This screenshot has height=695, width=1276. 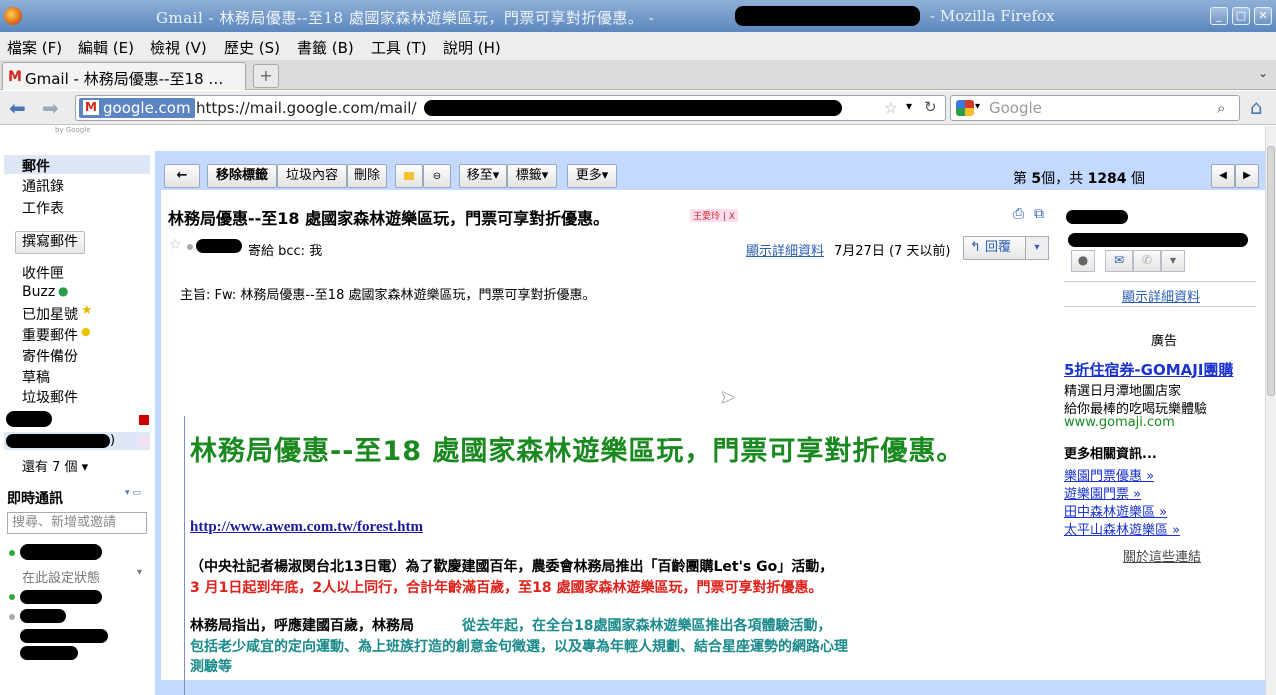 I want to click on ad-title-link: 5折住宿券-GOMAJI團購, so click(x=1148, y=369).